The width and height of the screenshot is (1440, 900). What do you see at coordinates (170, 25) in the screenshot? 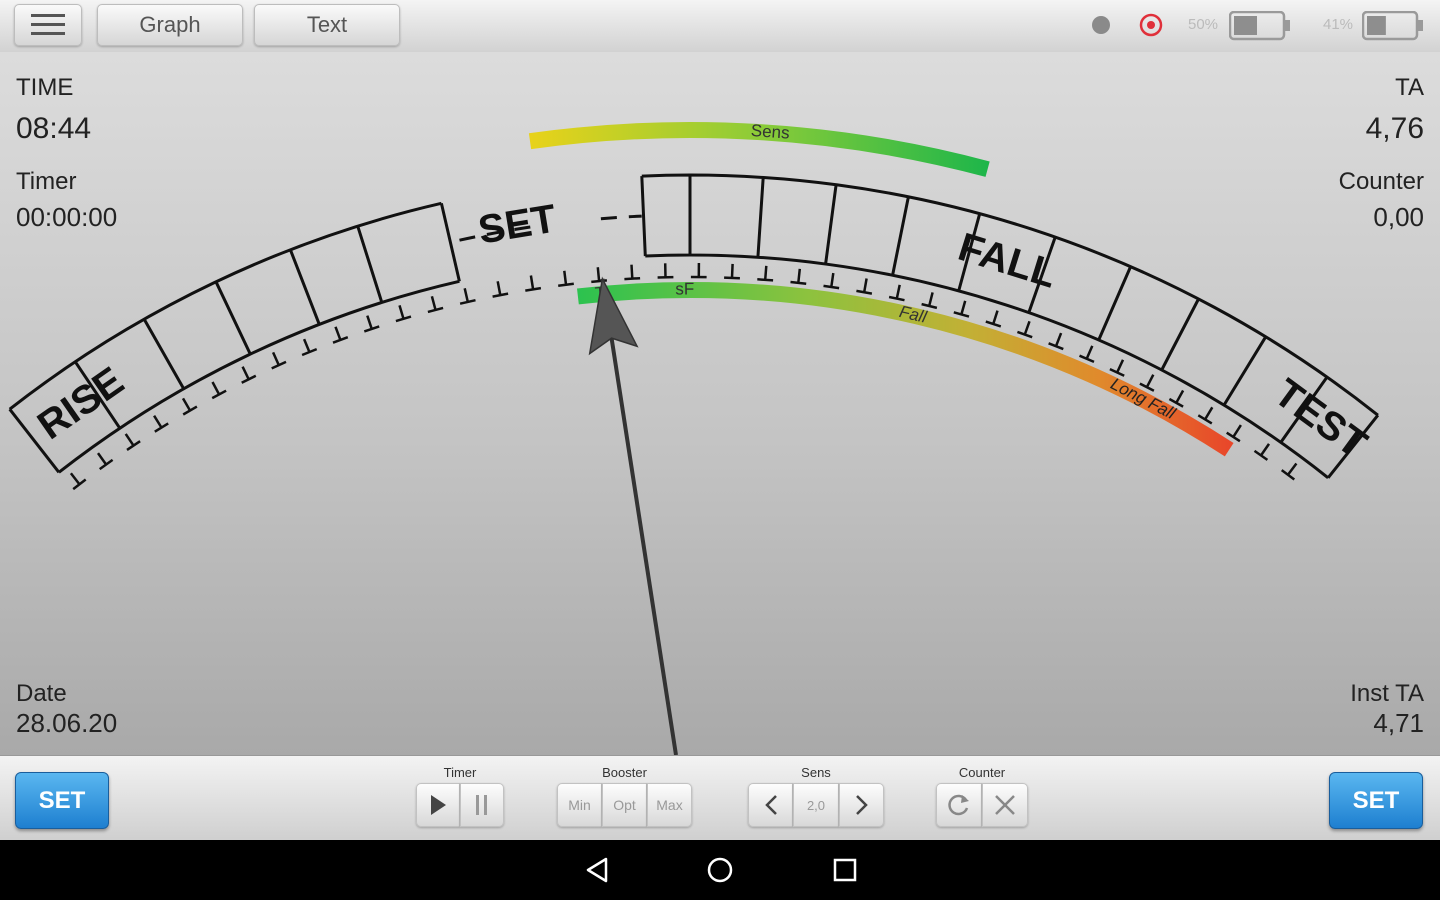
I see `tab-graph: Graph` at bounding box center [170, 25].